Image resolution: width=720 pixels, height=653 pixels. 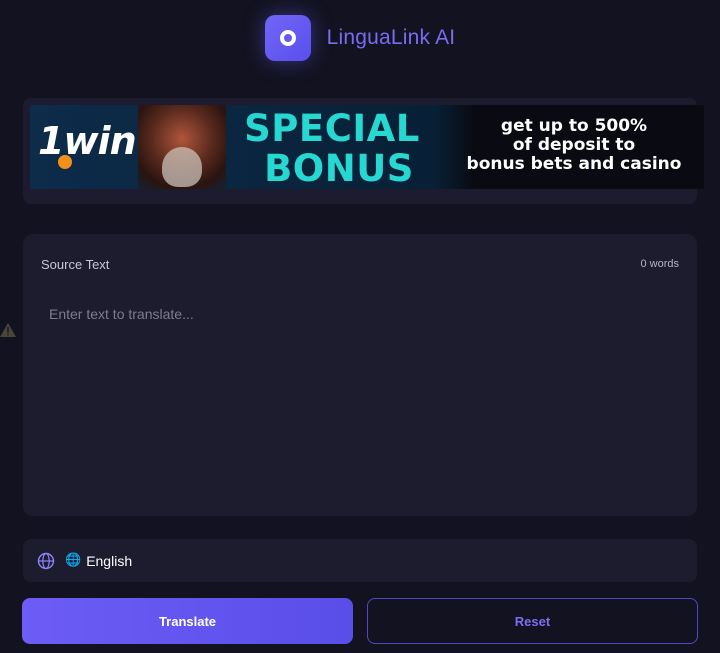 I want to click on word-count: 0 words, so click(x=659, y=264).